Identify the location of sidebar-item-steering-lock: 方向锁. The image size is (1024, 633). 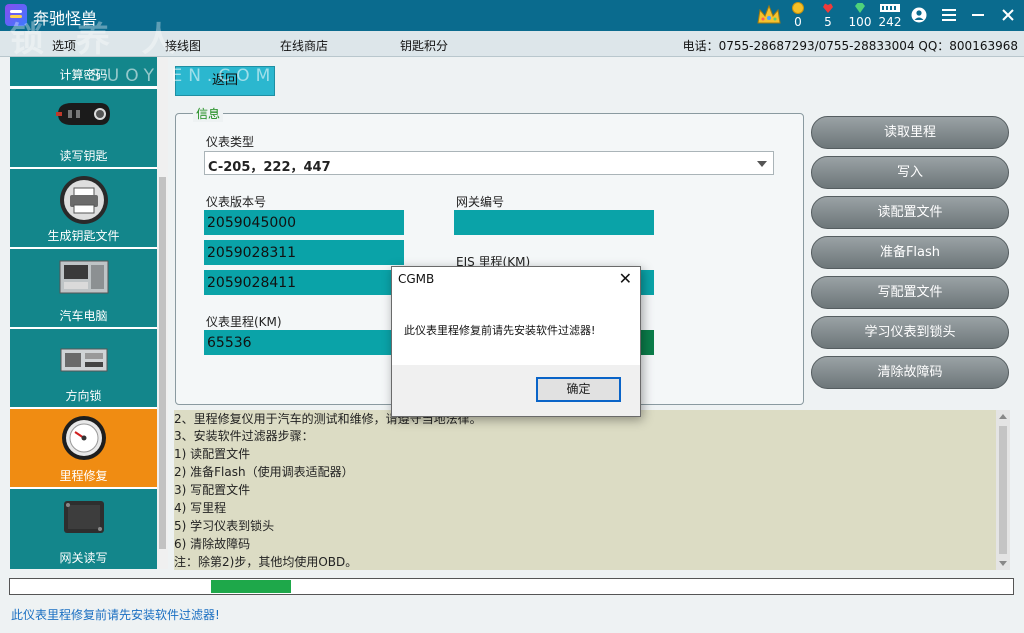
(83, 368).